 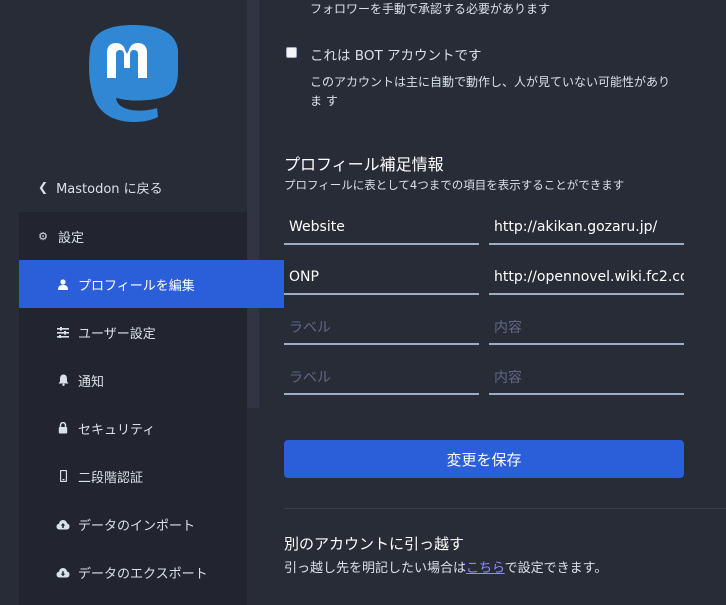 I want to click on locked-account-hint: フォロワーを手動で承認する必要があります, so click(x=430, y=9).